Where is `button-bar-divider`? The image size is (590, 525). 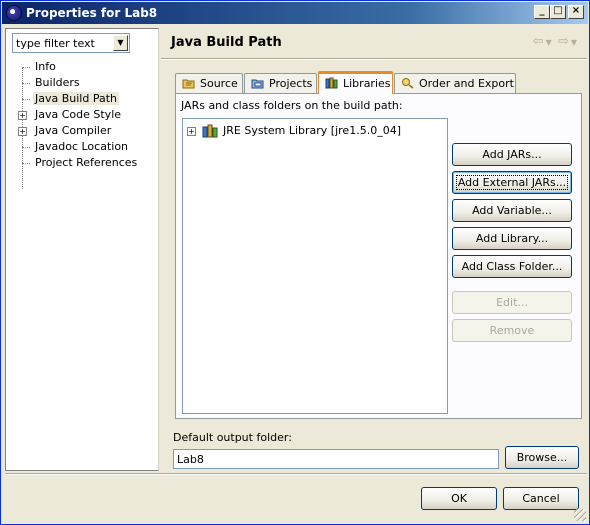 button-bar-divider is located at coordinates (296, 474).